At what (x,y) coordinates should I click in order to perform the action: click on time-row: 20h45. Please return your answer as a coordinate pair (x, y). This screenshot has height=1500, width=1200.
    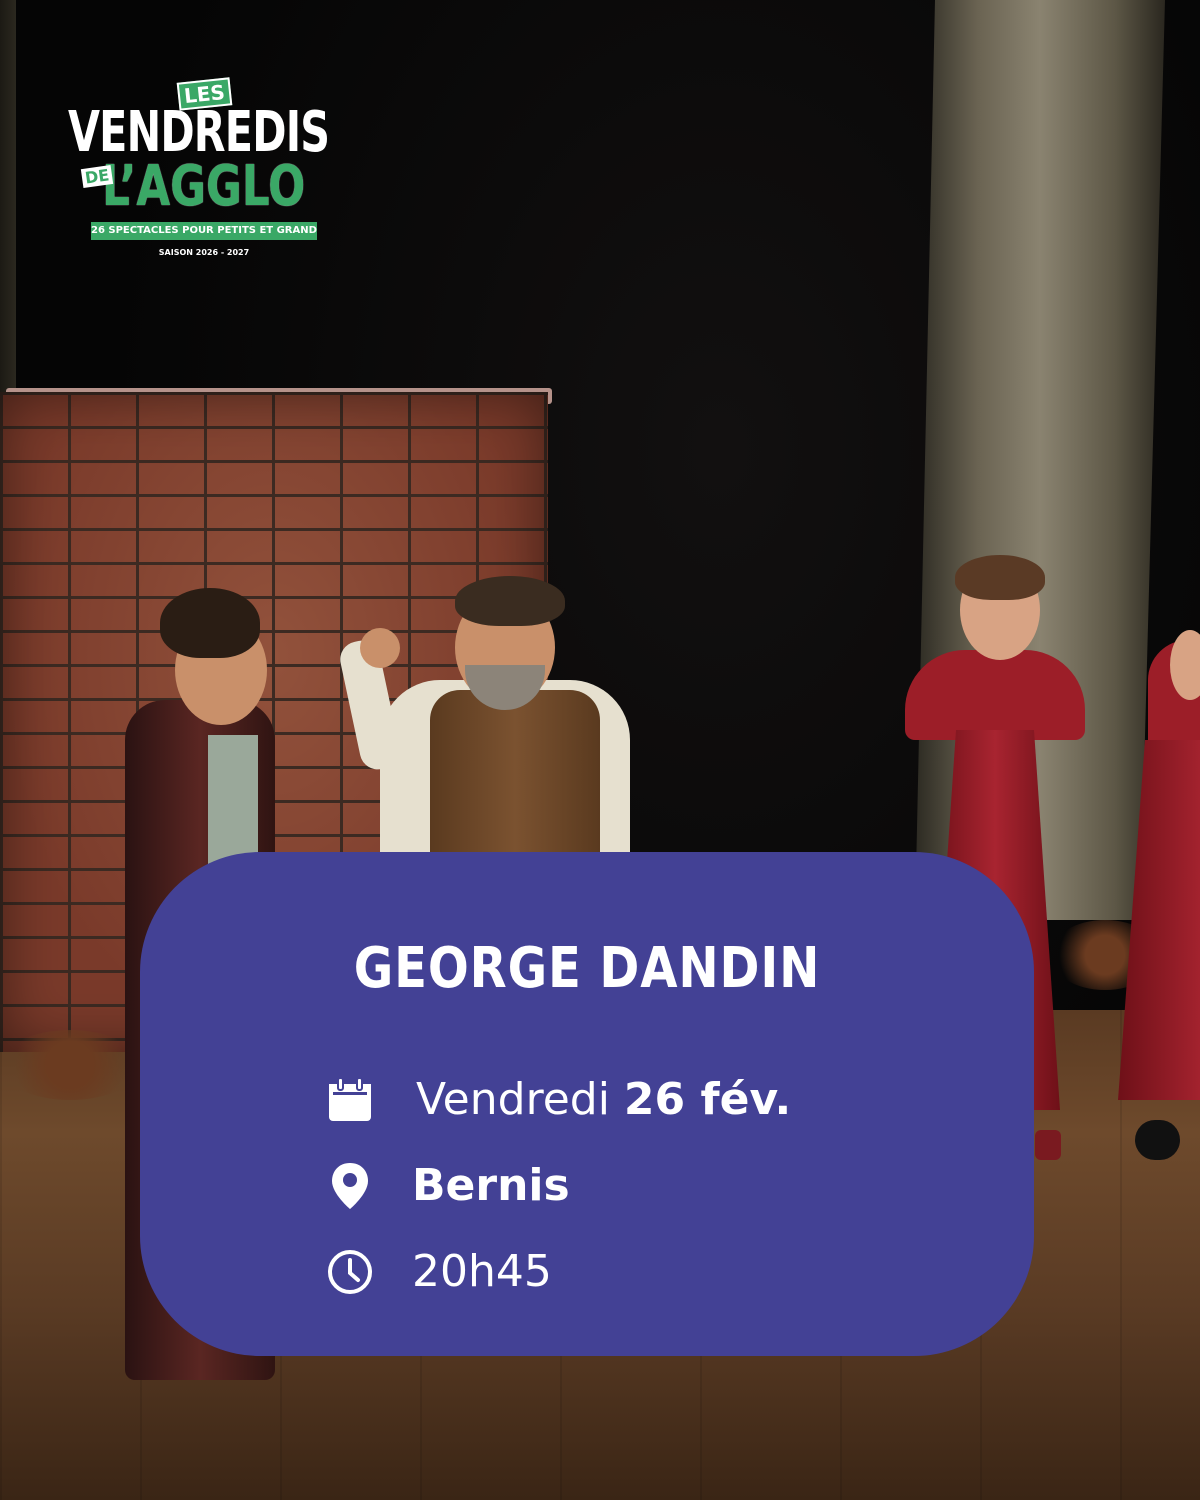
    Looking at the image, I should click on (439, 1271).